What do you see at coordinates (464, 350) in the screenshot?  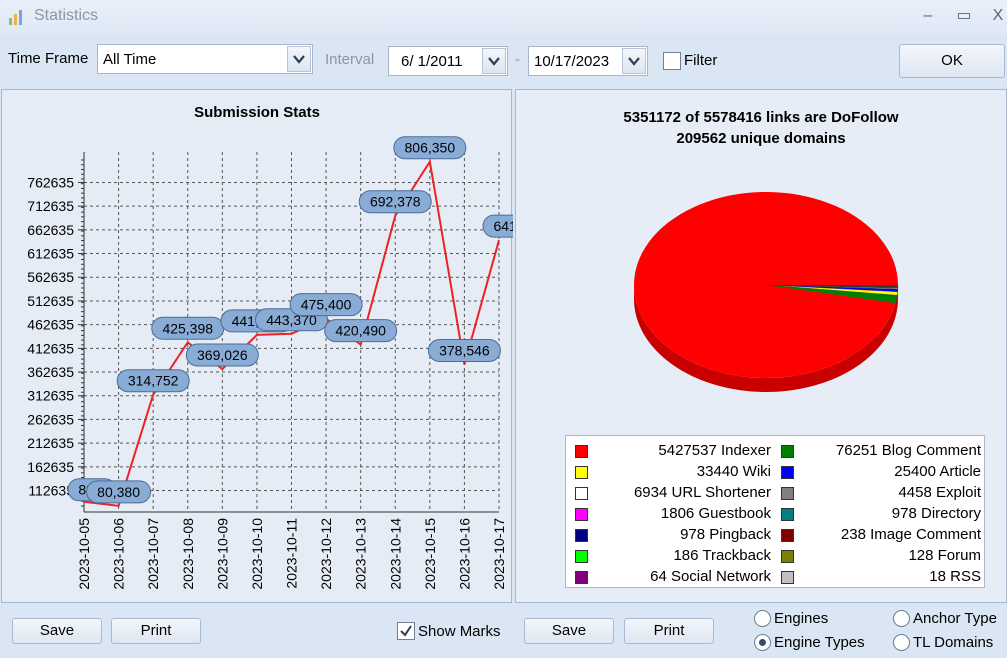 I see `data-mark-label: 378,546` at bounding box center [464, 350].